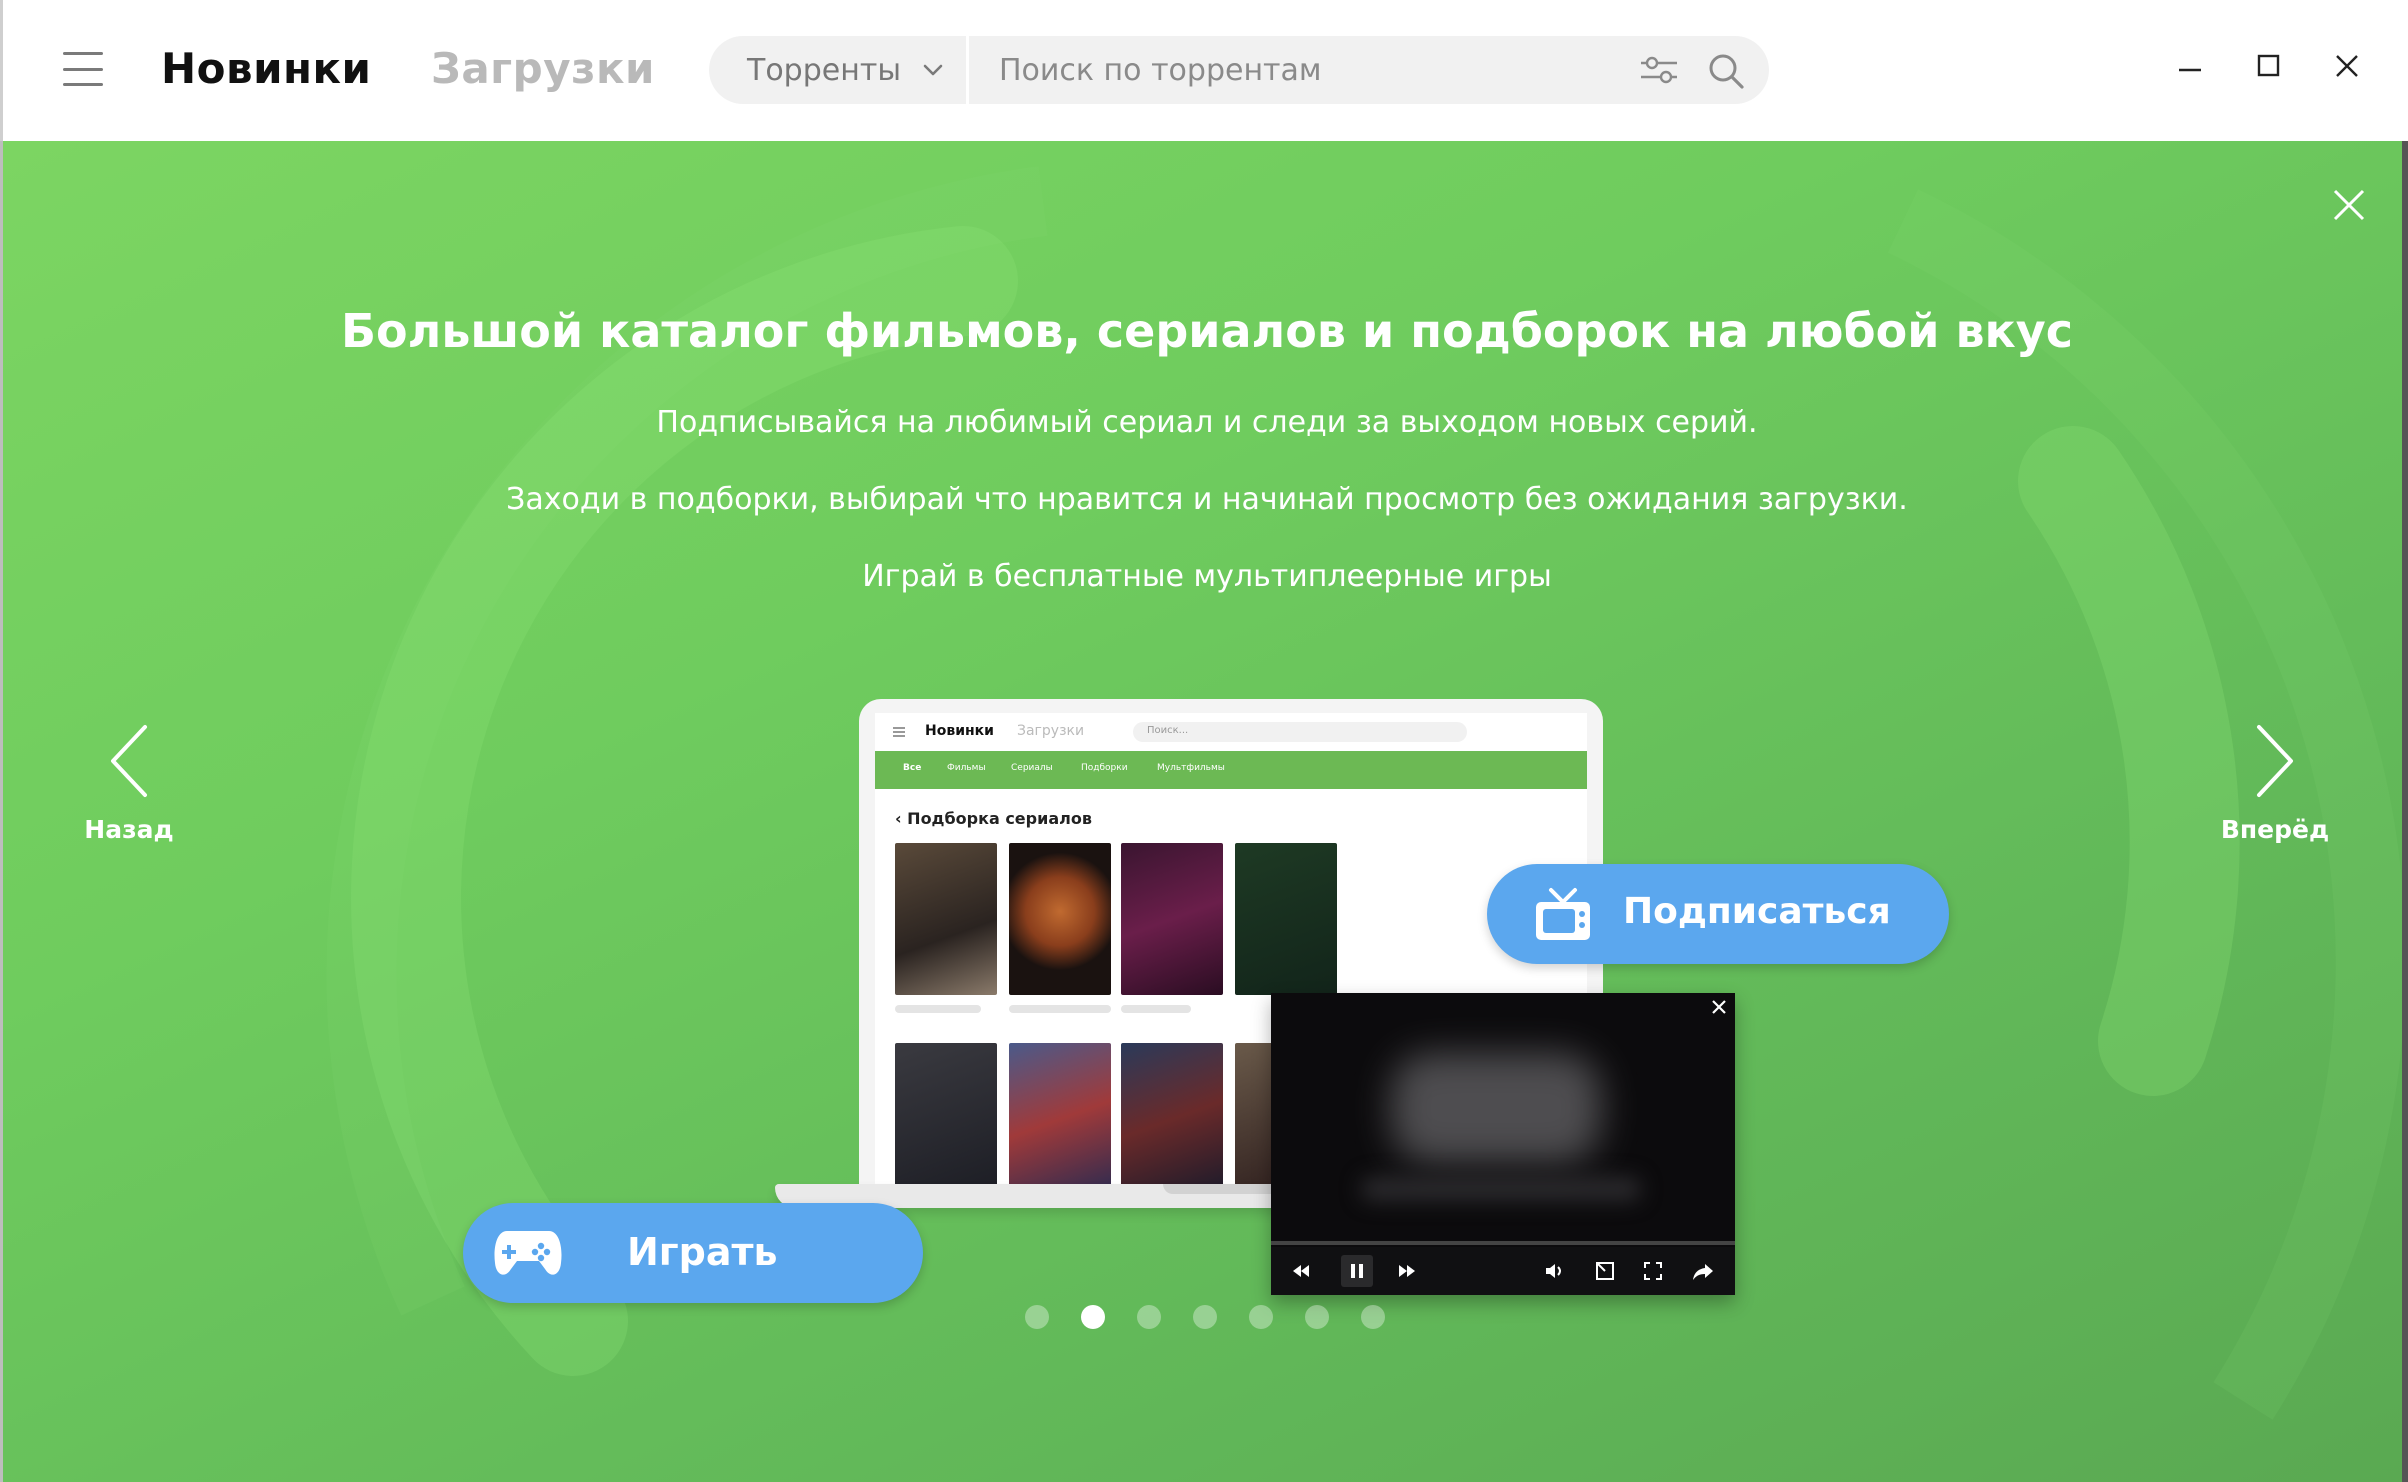  What do you see at coordinates (899, 732) in the screenshot?
I see `mock-menu-icon` at bounding box center [899, 732].